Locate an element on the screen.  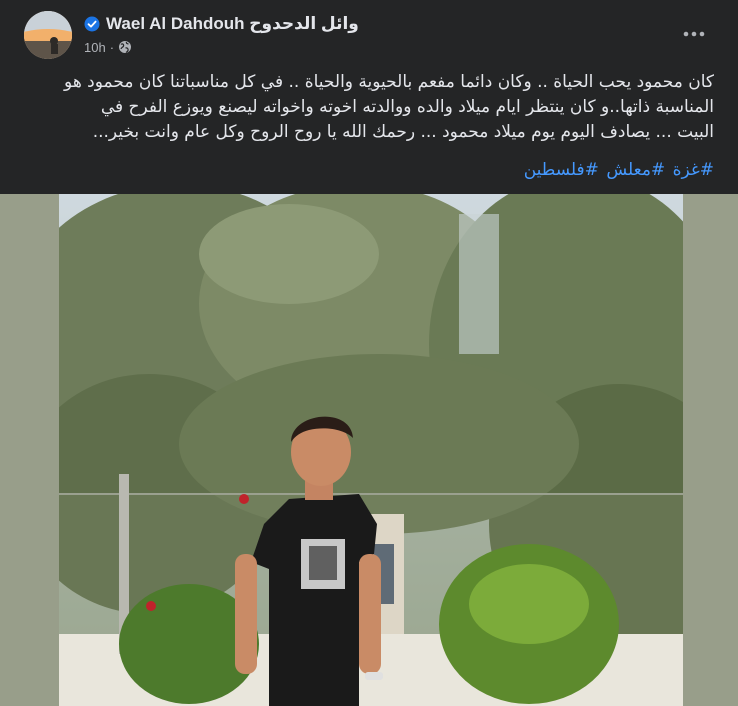
verified-badge-icon is located at coordinates (92, 24).